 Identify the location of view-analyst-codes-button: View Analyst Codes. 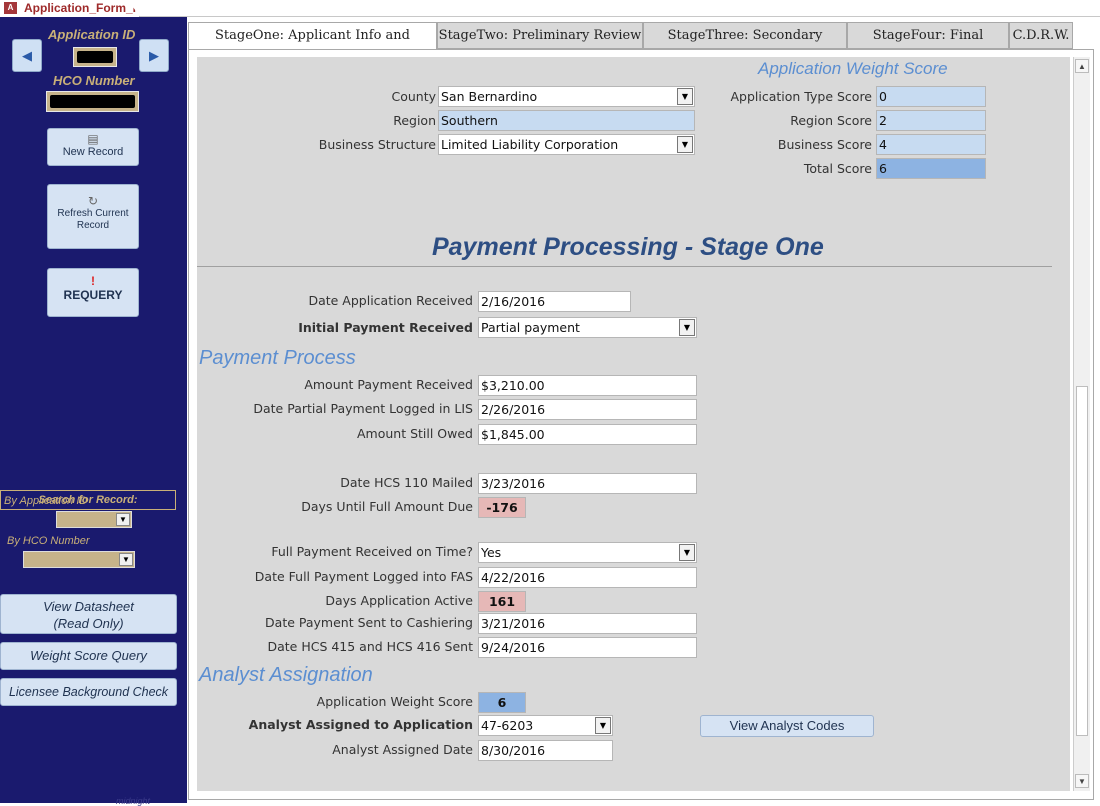
(787, 726).